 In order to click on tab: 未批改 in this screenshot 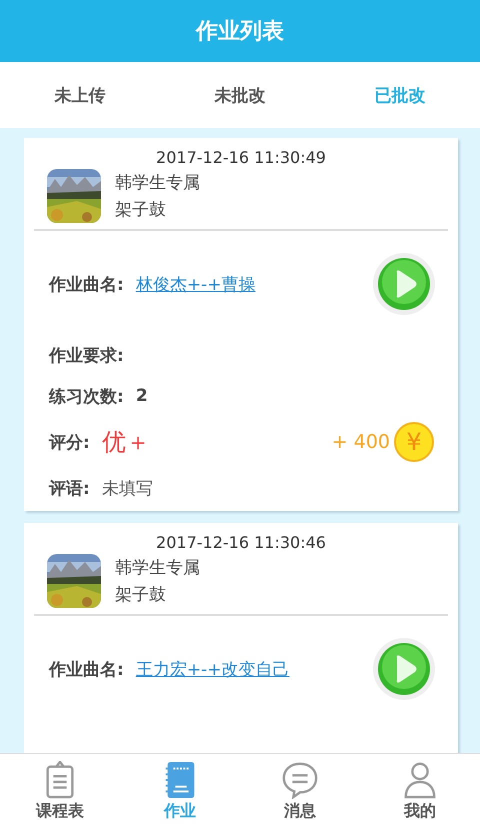, I will do `click(240, 95)`.